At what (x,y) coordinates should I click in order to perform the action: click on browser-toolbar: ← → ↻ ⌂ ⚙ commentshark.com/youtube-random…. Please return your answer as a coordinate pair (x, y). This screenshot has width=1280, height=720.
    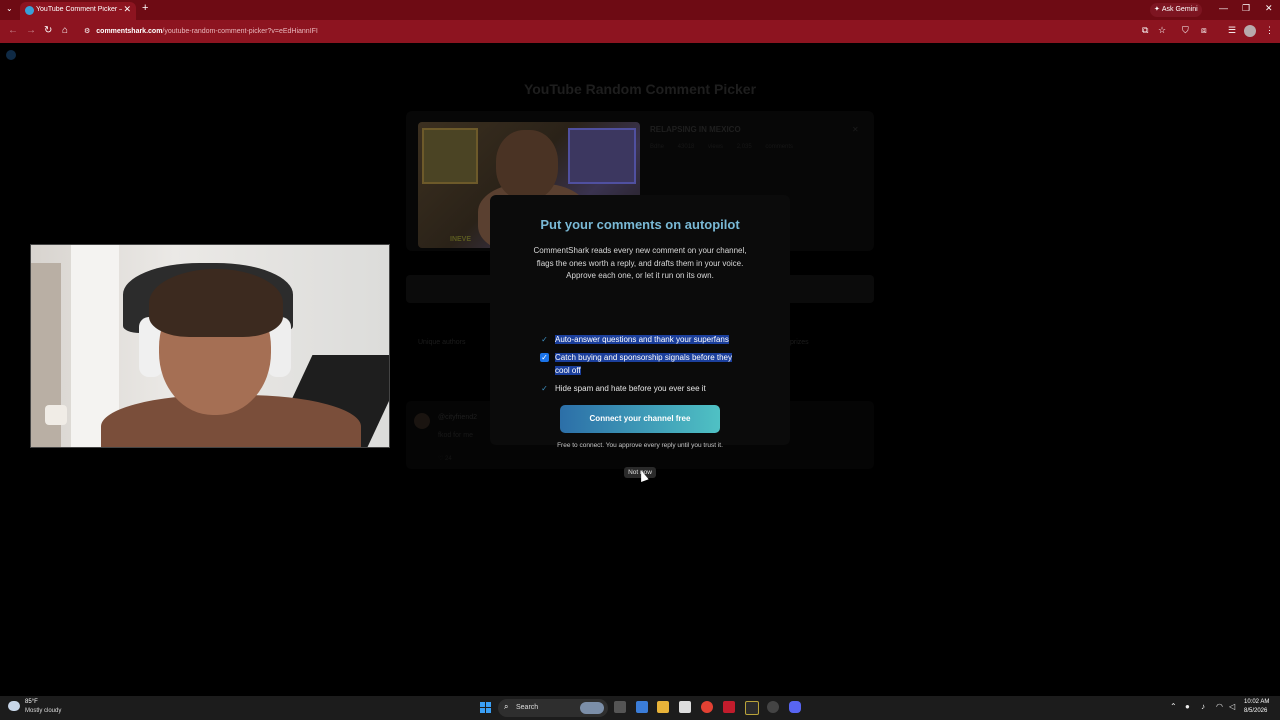
    Looking at the image, I should click on (640, 31).